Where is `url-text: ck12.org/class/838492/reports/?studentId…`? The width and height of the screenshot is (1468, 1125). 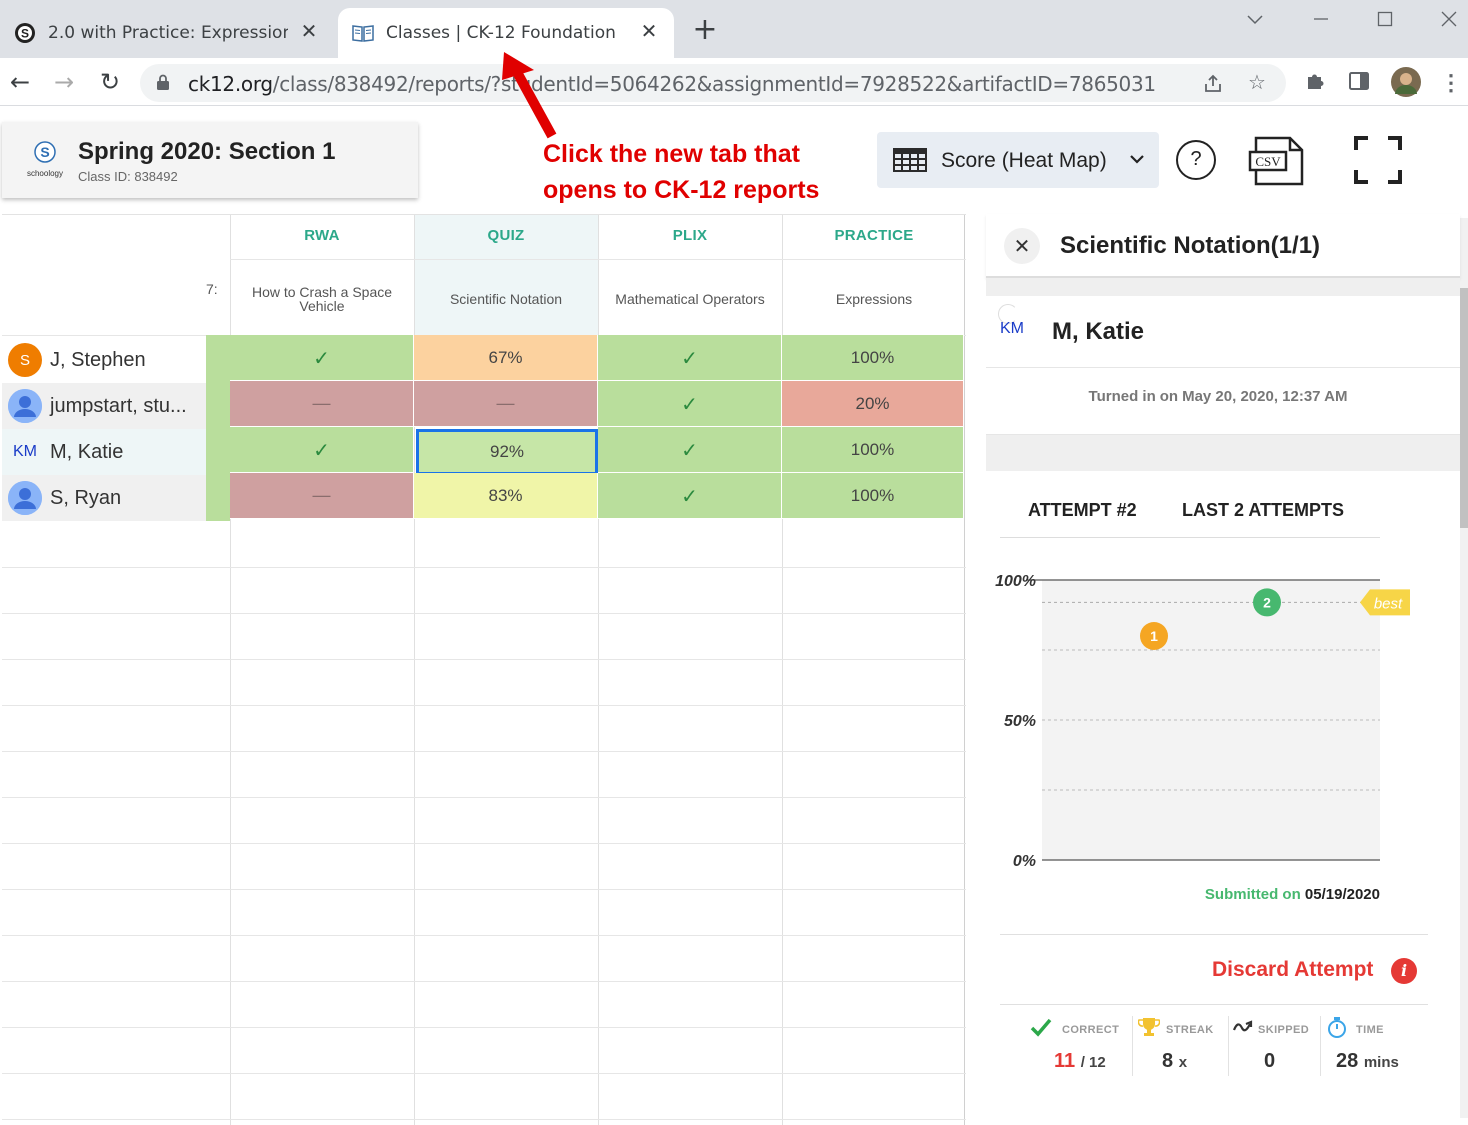
url-text: ck12.org/class/838492/reports/?studentId… is located at coordinates (672, 84).